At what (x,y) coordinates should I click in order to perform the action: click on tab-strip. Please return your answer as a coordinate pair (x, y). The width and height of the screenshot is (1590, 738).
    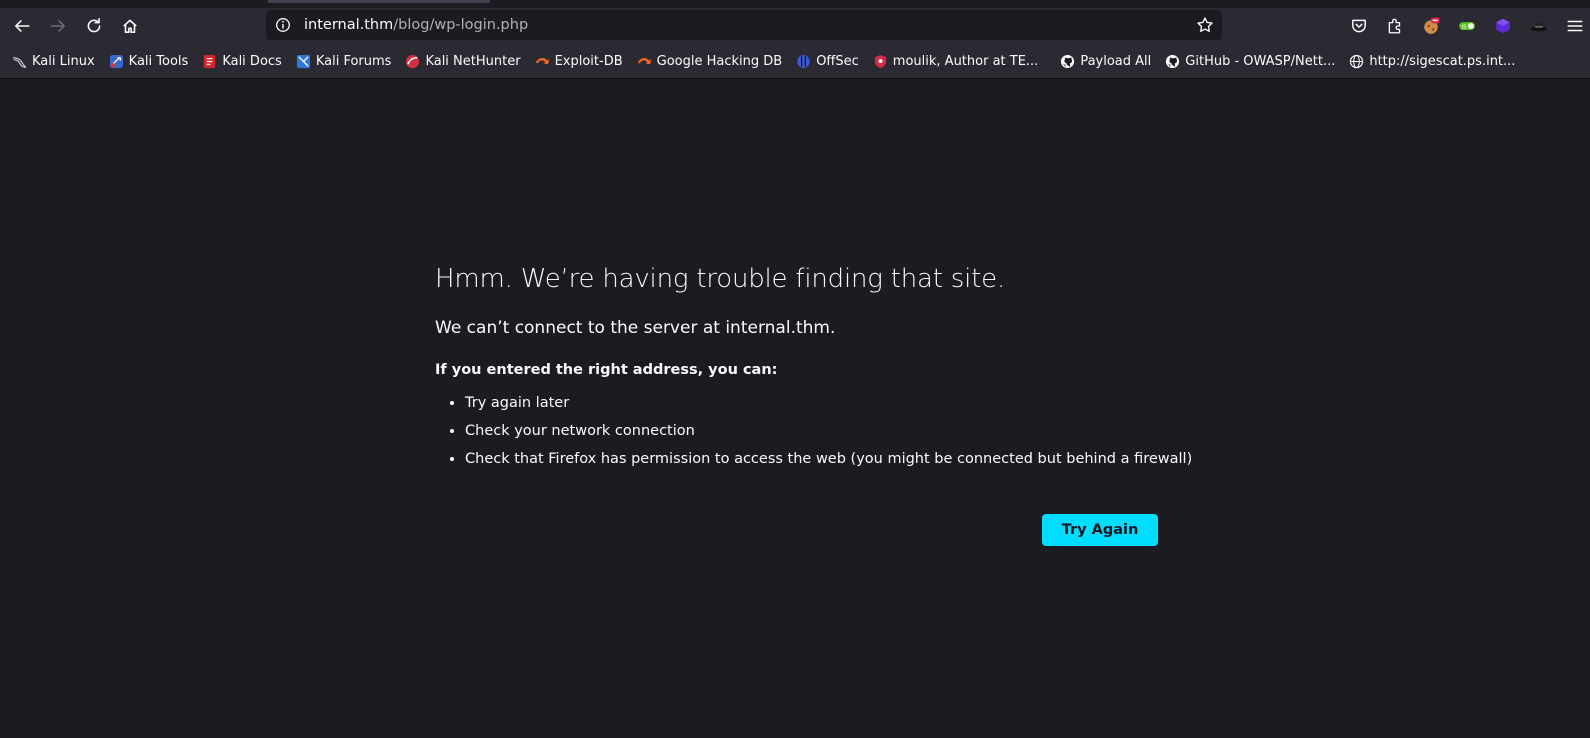
    Looking at the image, I should click on (795, 4).